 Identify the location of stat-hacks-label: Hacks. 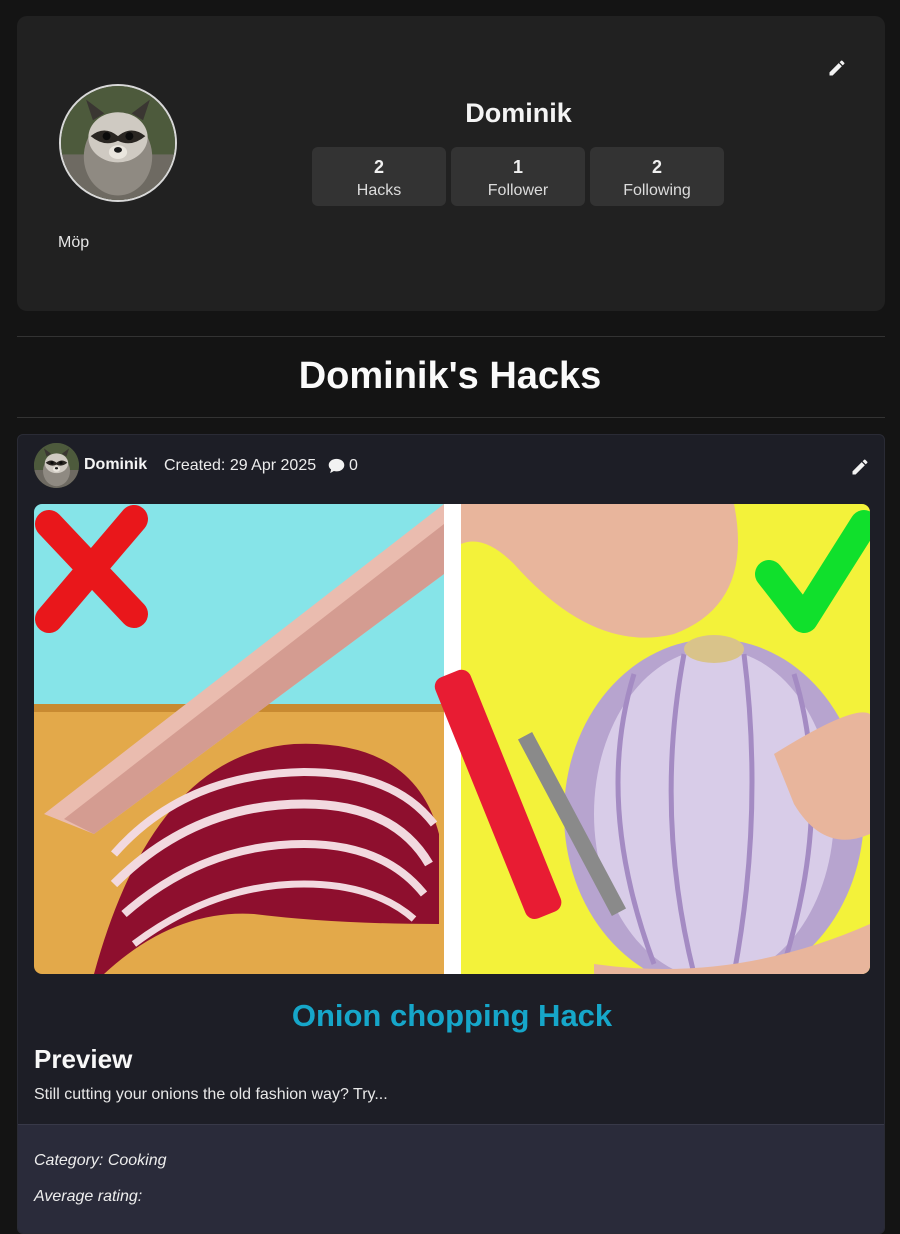
(379, 190).